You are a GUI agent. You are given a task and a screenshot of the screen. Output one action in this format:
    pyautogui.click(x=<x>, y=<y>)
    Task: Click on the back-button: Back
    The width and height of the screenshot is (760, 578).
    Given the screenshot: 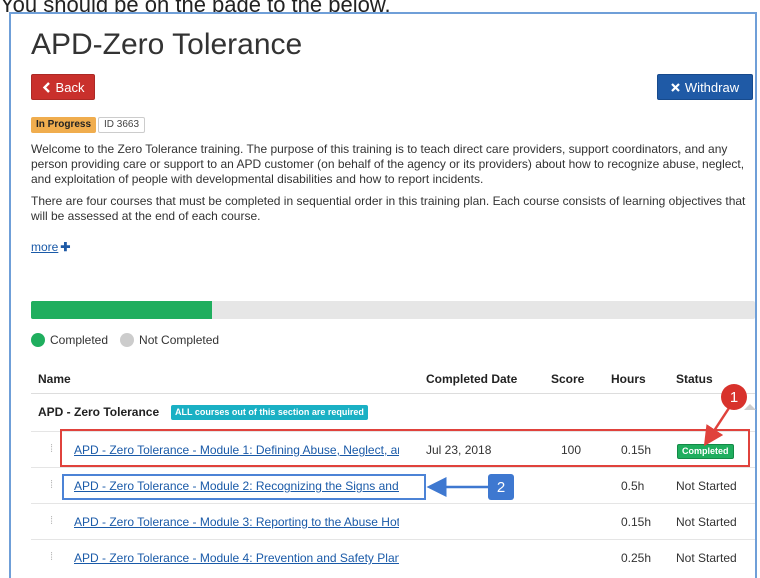 What is the action you would take?
    pyautogui.click(x=63, y=87)
    